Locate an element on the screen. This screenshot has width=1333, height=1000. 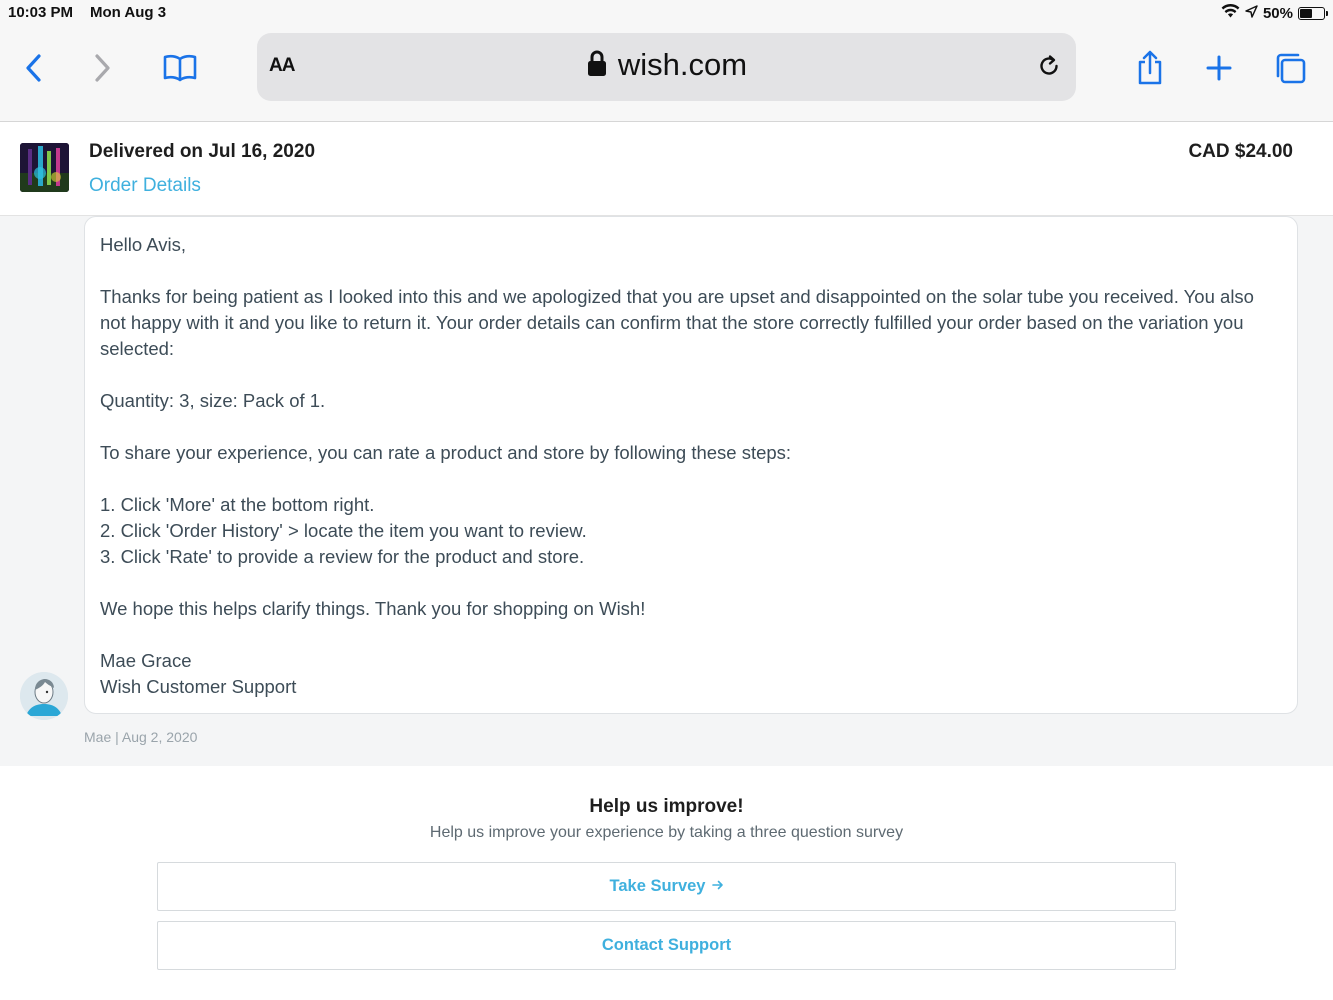
product-thumbnail is located at coordinates (44, 167).